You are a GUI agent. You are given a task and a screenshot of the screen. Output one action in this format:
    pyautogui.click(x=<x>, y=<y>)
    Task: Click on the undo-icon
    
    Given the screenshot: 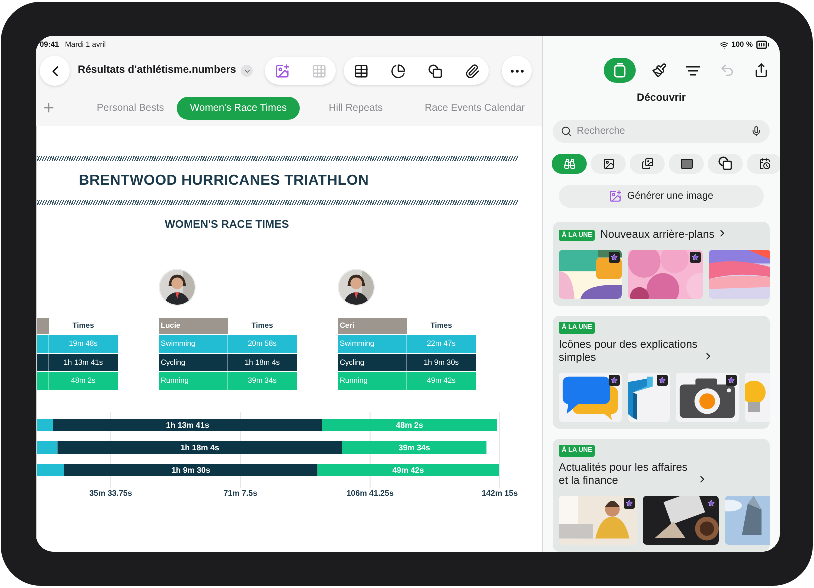 What is the action you would take?
    pyautogui.click(x=727, y=70)
    